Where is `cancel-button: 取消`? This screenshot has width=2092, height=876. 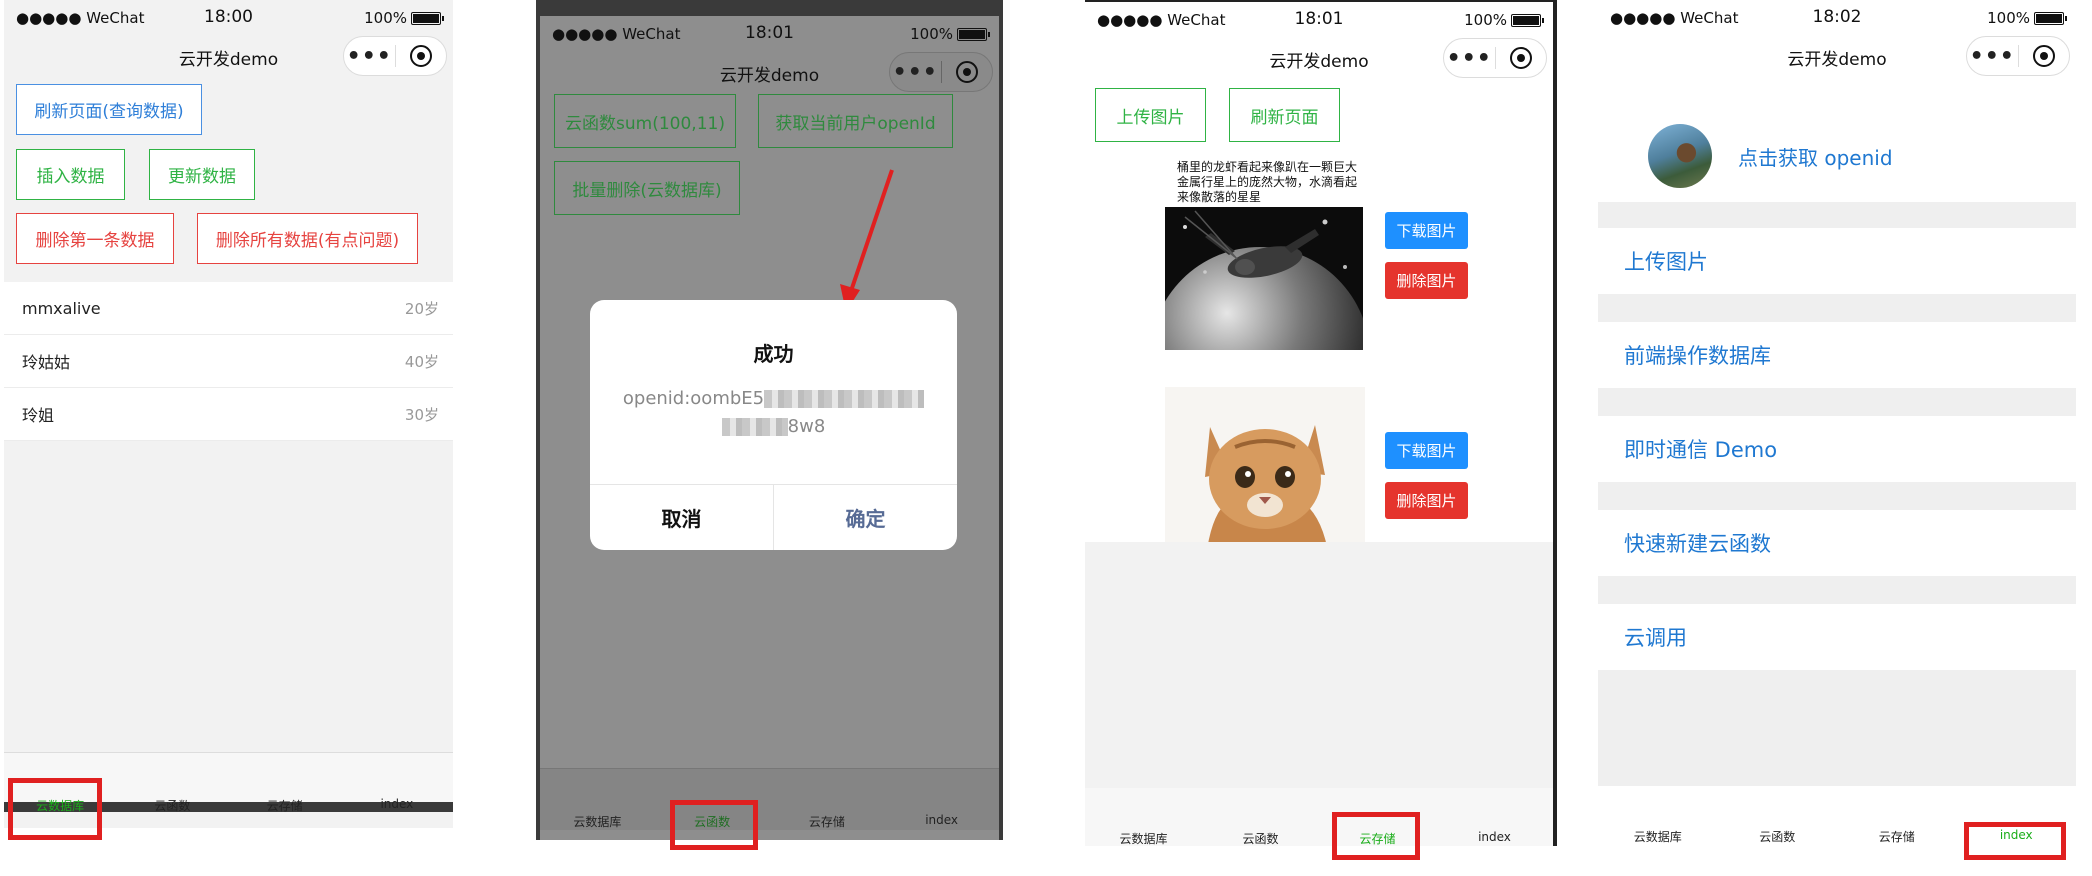 cancel-button: 取消 is located at coordinates (682, 517).